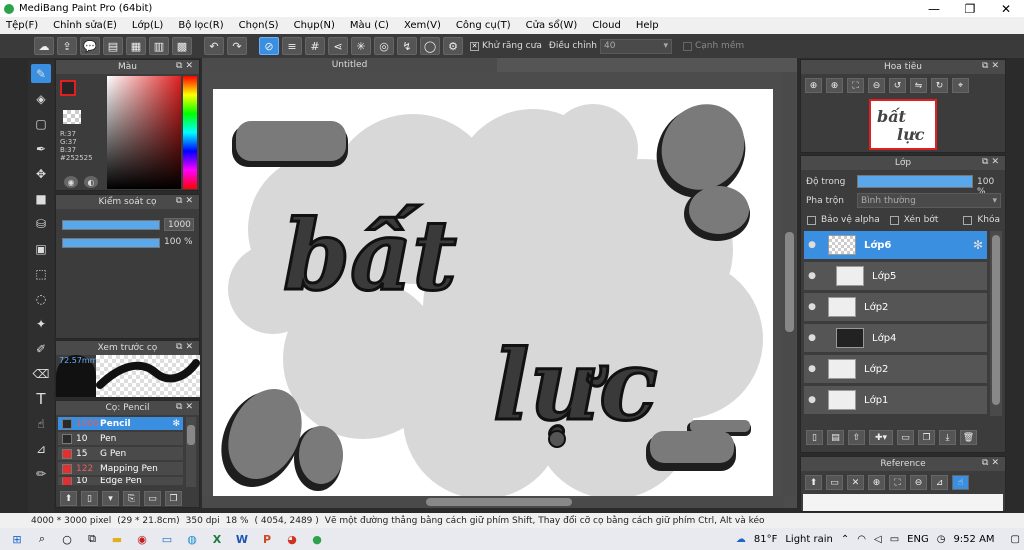 The image size is (1024, 550). What do you see at coordinates (349, 65) in the screenshot?
I see `document-tab: Untitled` at bounding box center [349, 65].